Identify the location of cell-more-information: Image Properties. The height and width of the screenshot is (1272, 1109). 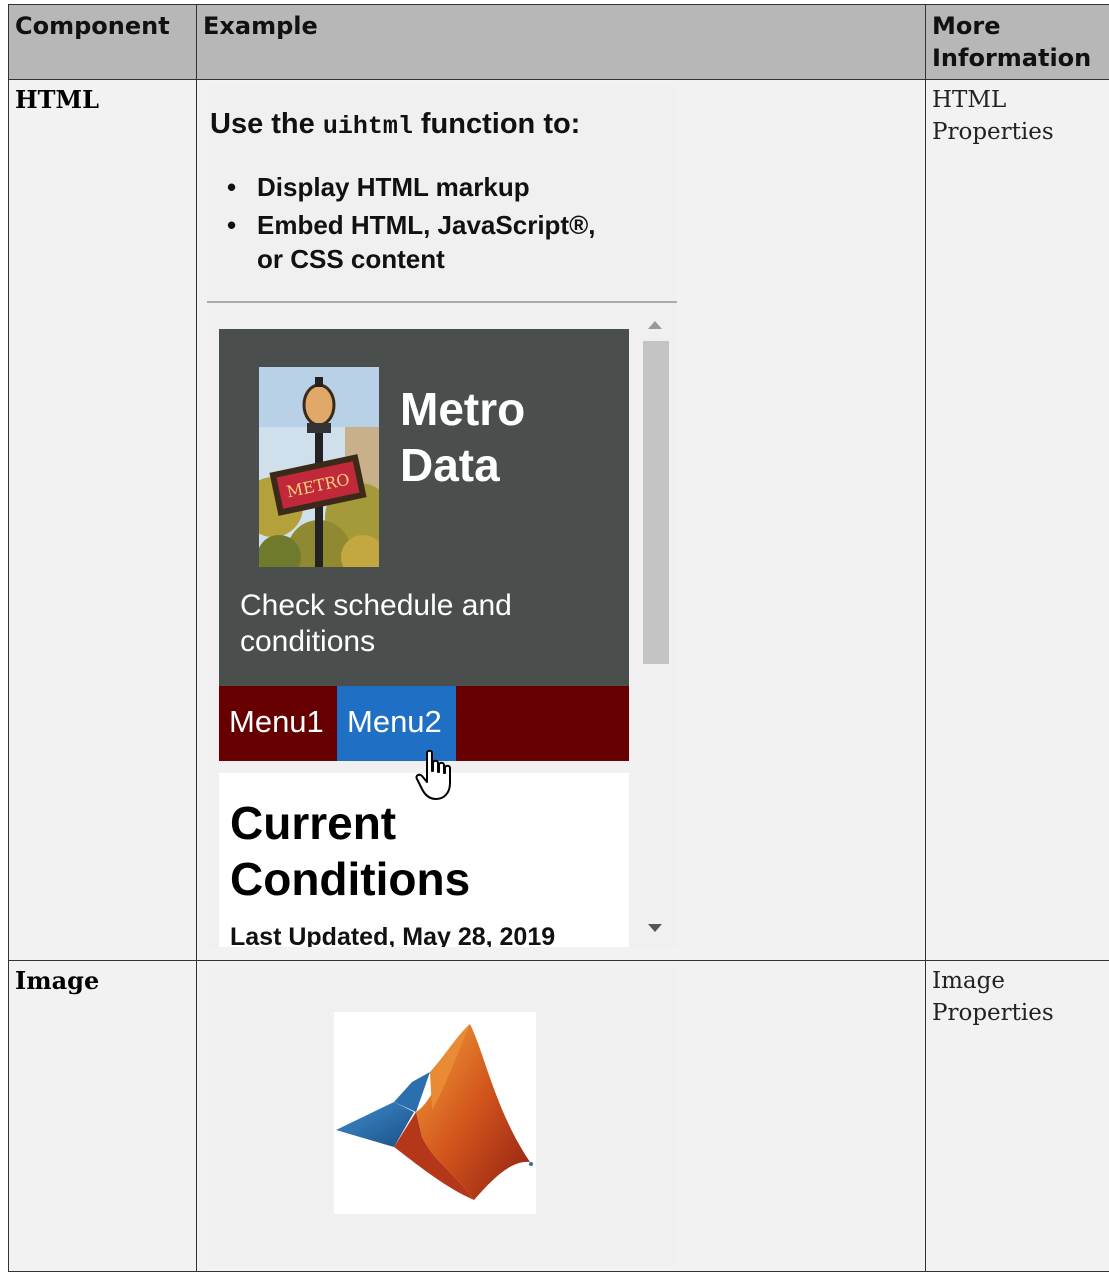
(1017, 1116).